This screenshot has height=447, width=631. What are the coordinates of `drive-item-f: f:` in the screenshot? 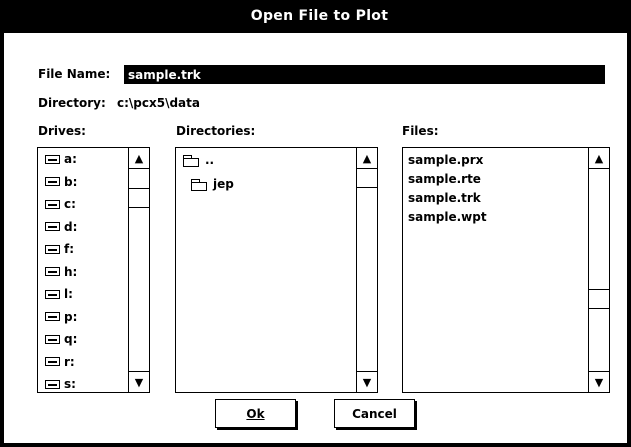 It's located at (82, 249).